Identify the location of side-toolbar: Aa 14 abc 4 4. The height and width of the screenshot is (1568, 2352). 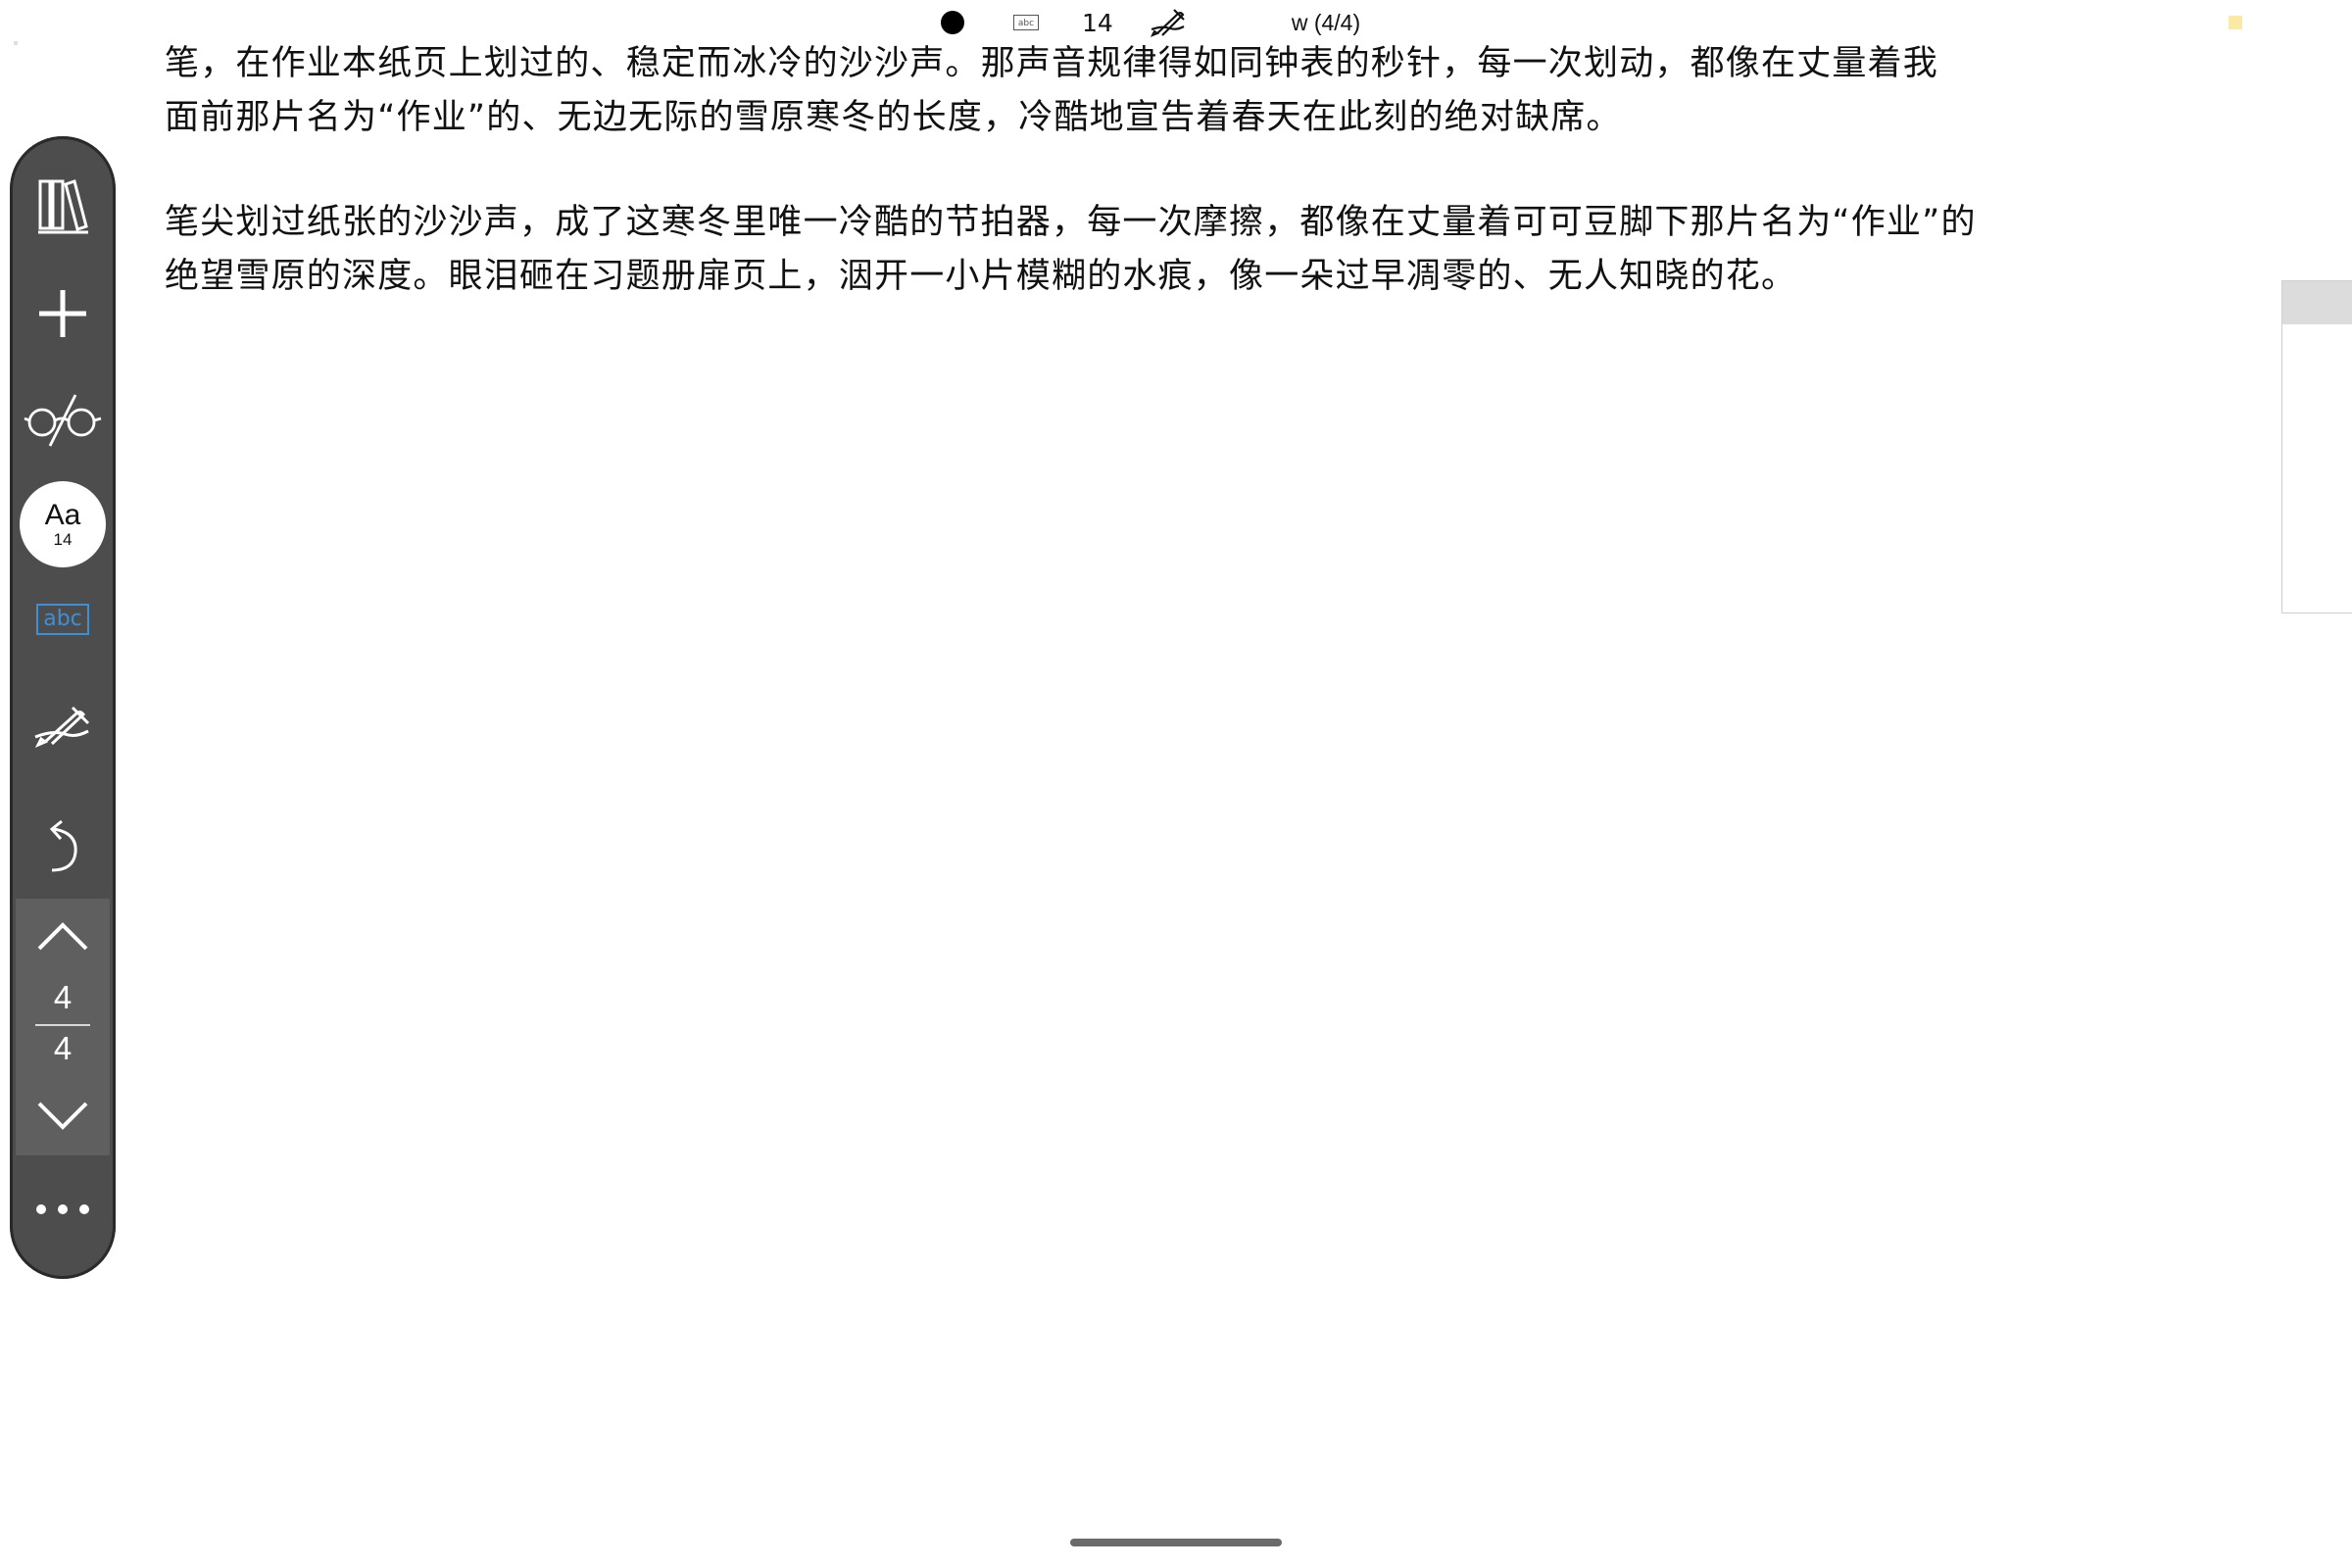
(63, 707).